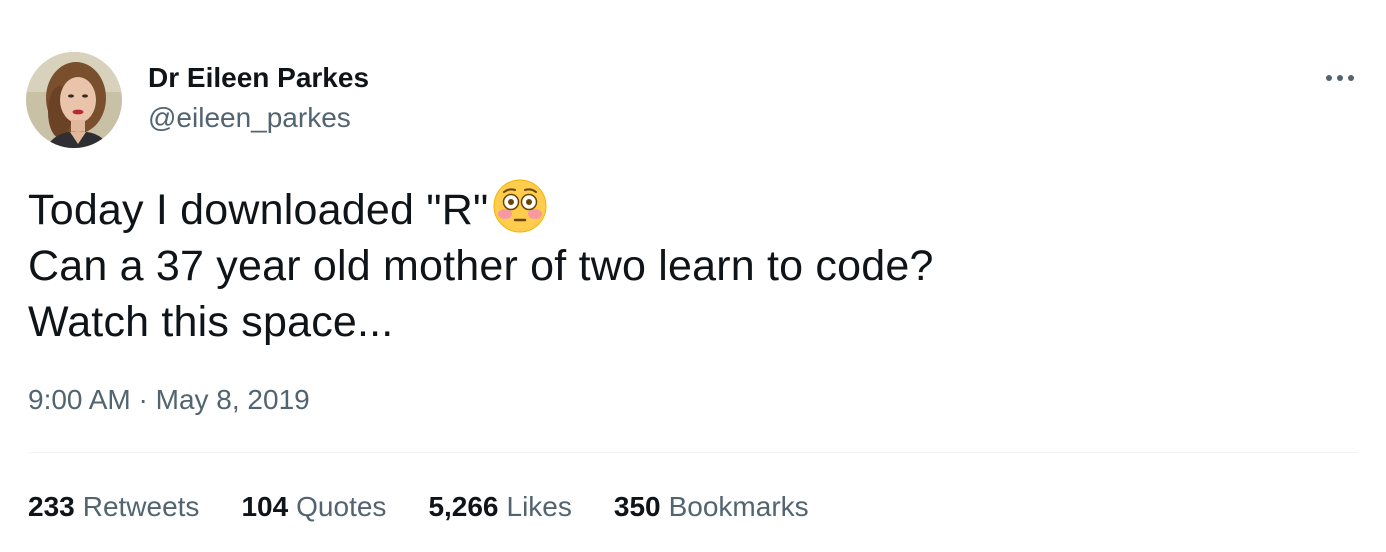 The image size is (1386, 552). I want to click on retweets-stat: 233 Retweets, so click(113, 507).